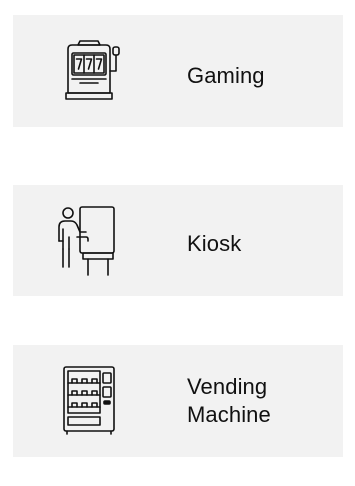 This screenshot has height=486, width=355. I want to click on card-label: Gaming, so click(226, 75).